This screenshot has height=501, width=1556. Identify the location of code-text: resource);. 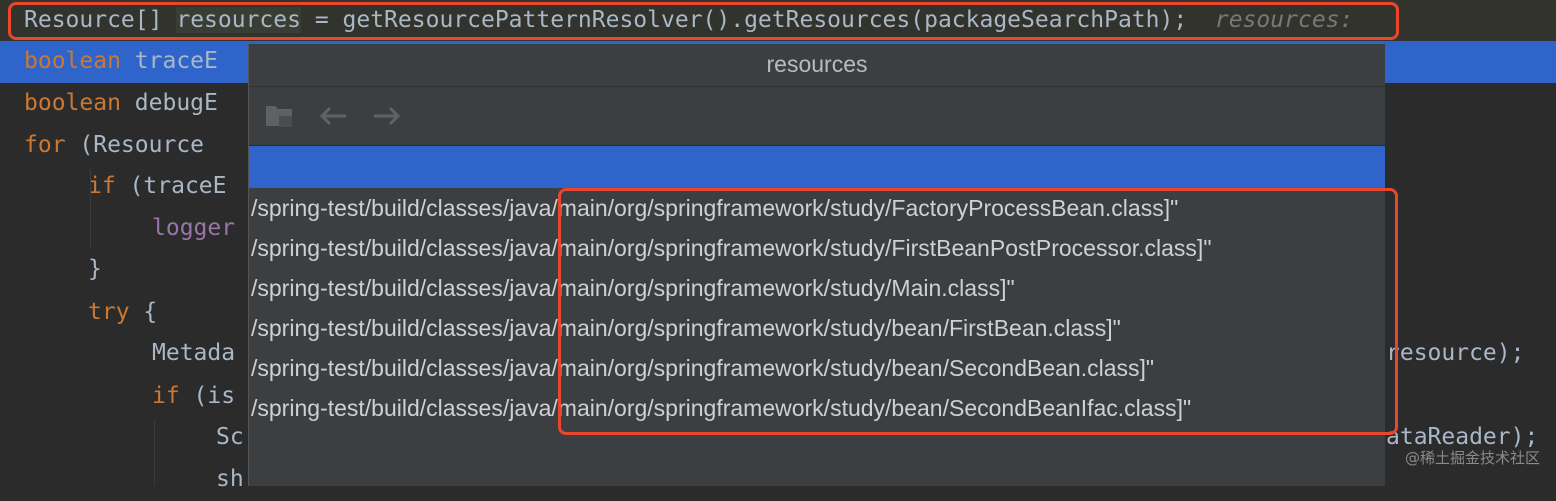
(1455, 353).